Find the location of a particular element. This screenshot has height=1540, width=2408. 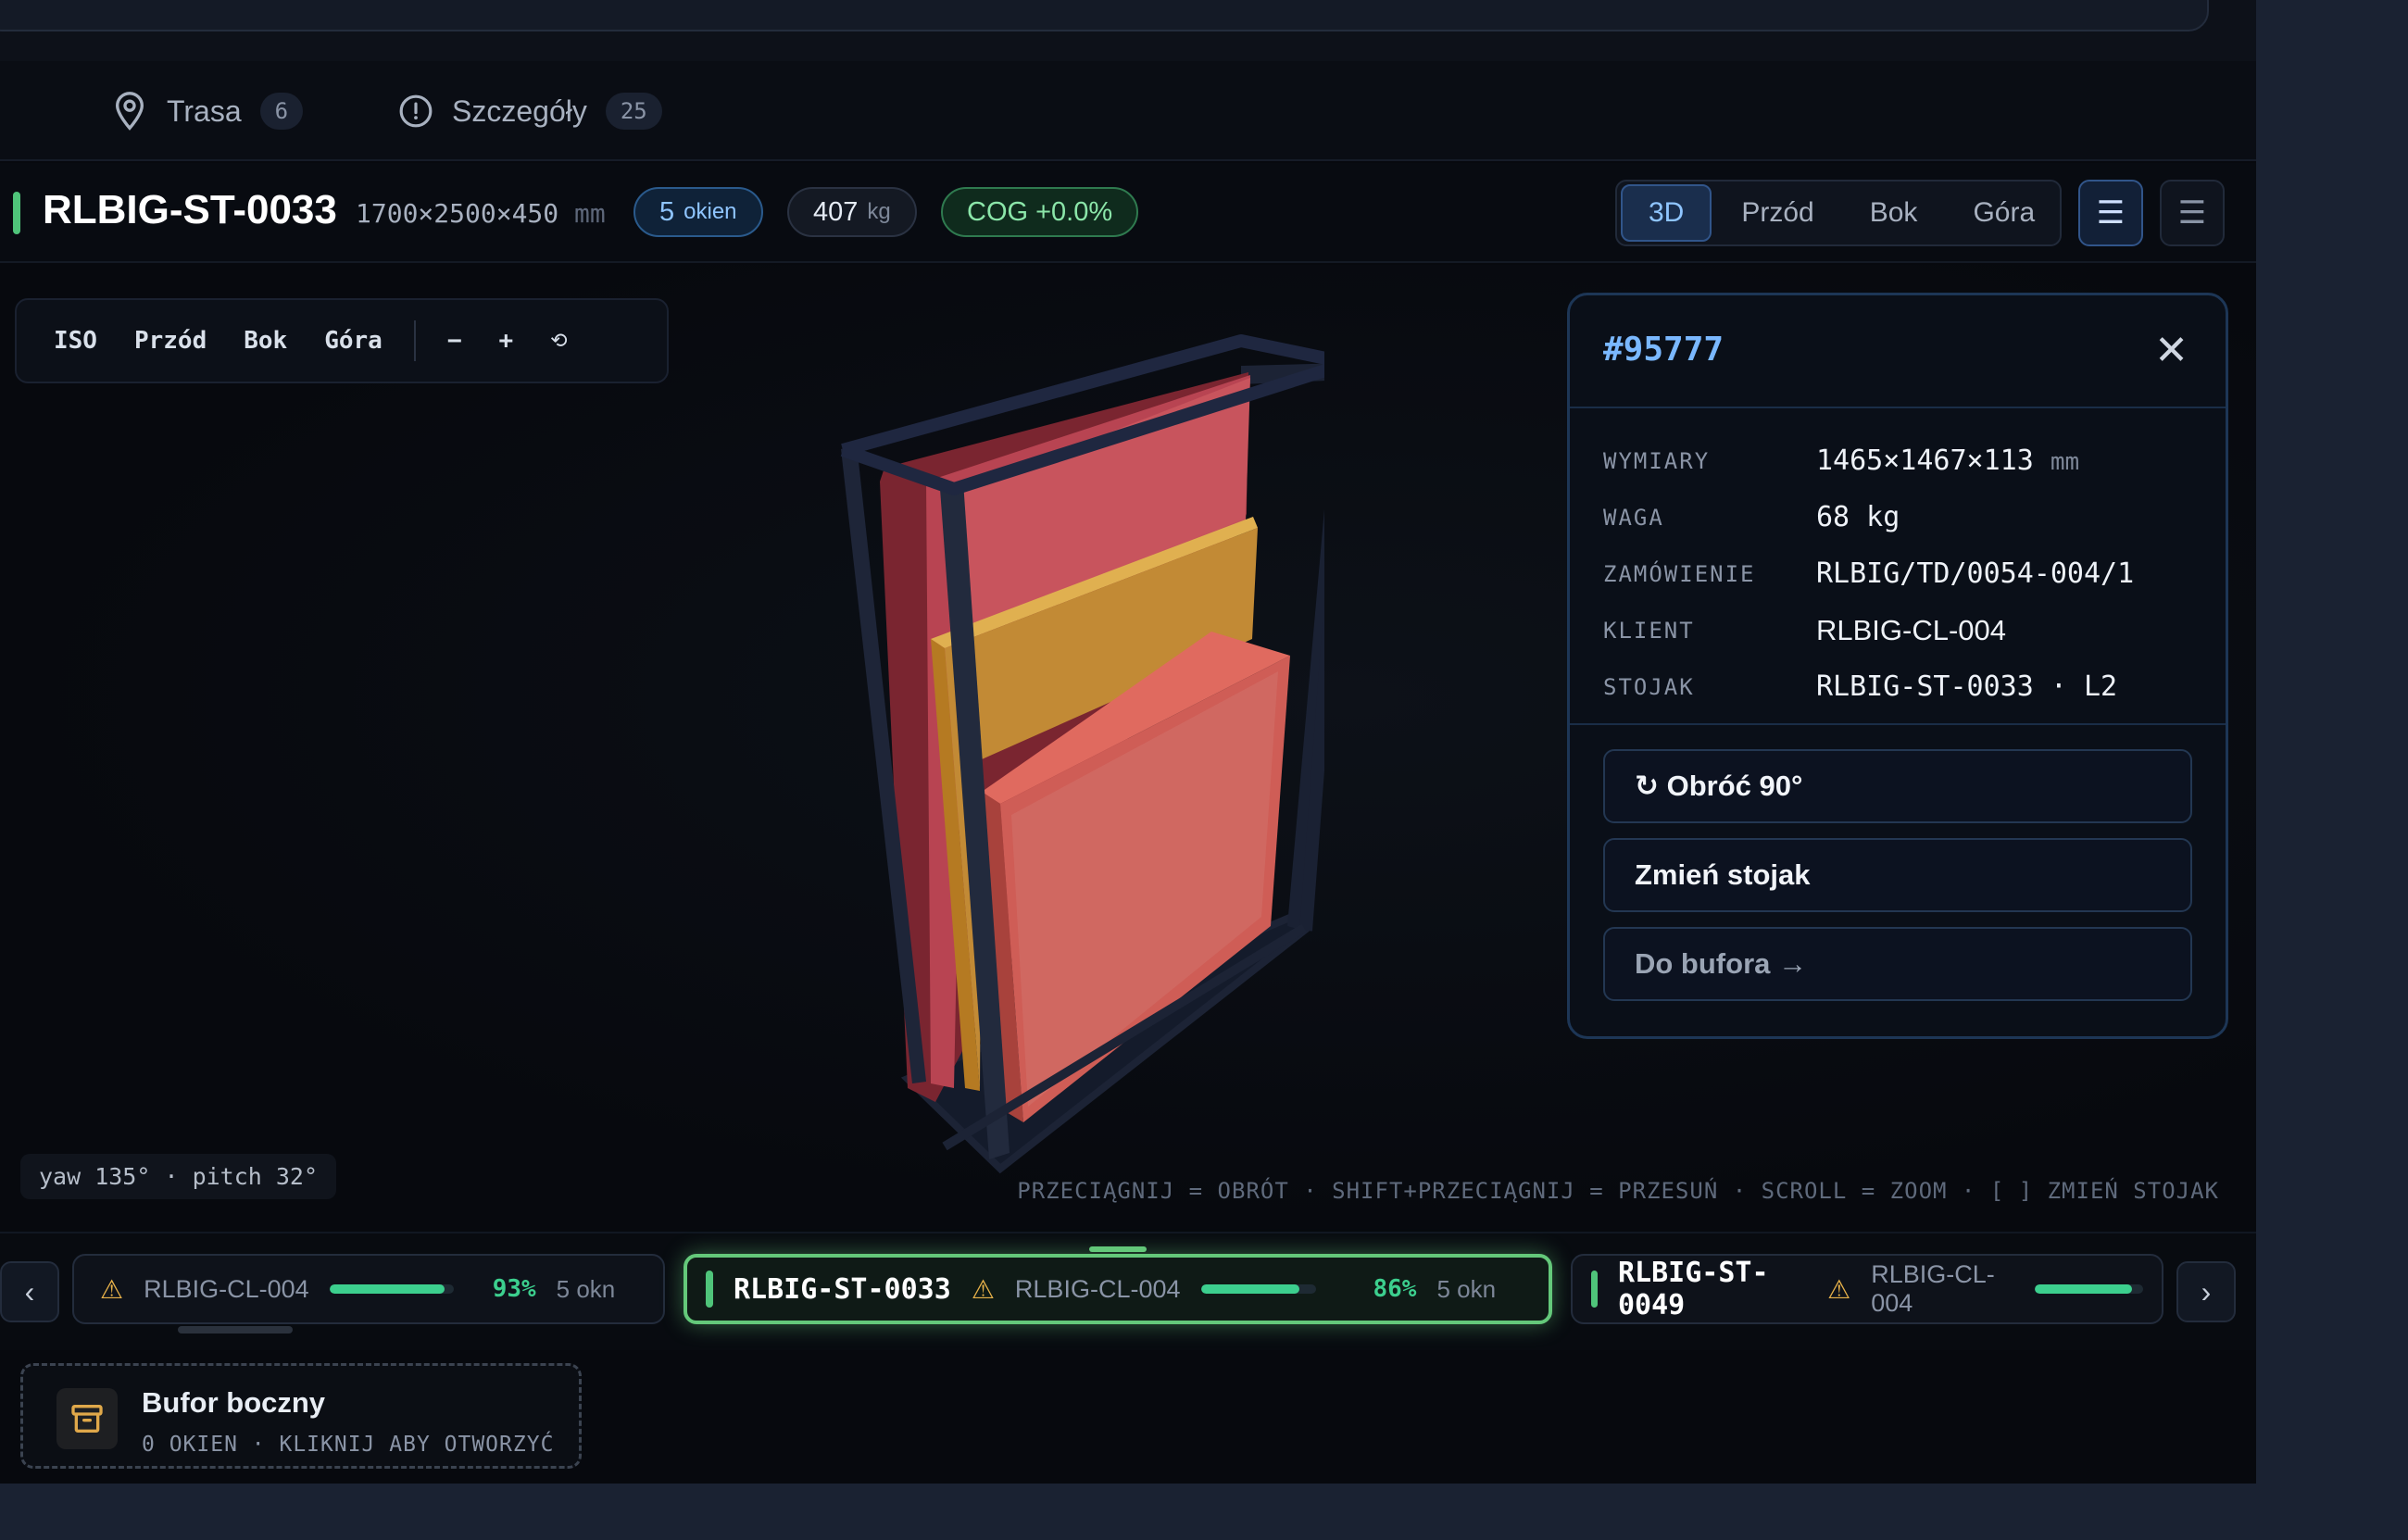

detail-key: WYMIARY is located at coordinates (1657, 460).